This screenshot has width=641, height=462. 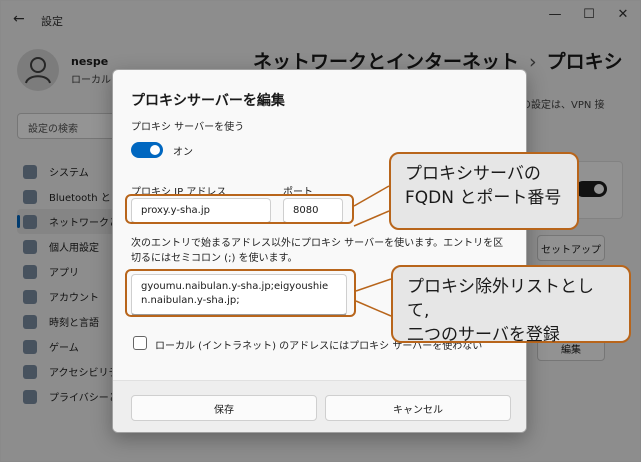 I want to click on callout-connectors, so click(x=372, y=251).